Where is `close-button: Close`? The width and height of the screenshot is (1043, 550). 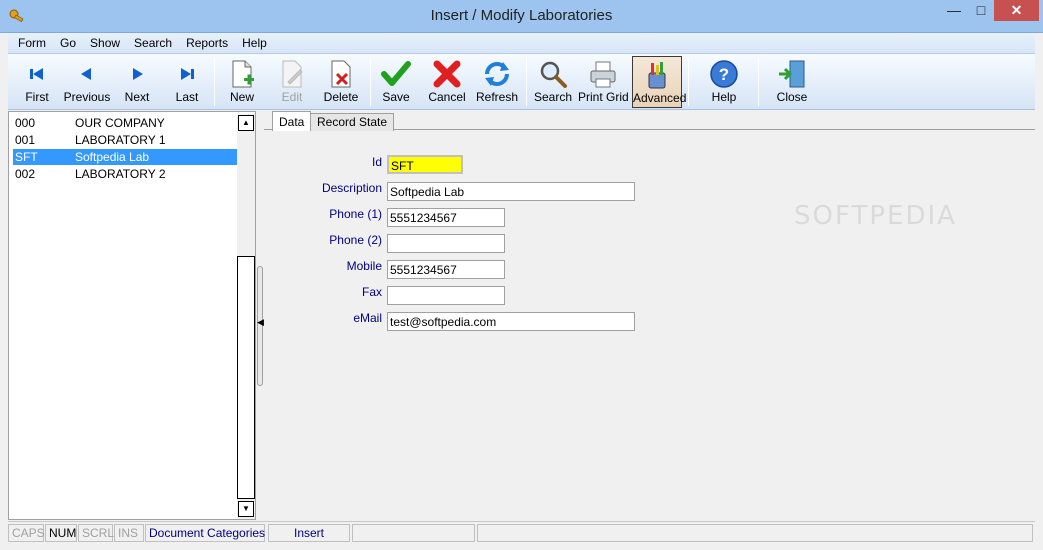 close-button: Close is located at coordinates (792, 82).